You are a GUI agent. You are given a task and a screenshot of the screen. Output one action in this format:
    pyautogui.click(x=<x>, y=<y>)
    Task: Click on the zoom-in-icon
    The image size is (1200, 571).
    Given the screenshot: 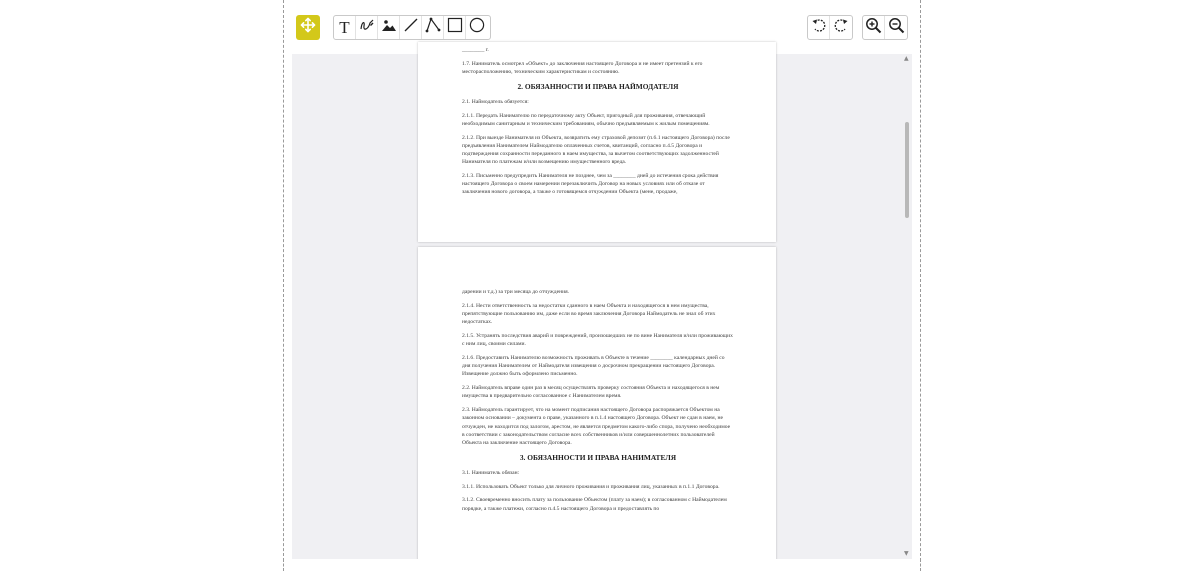 What is the action you would take?
    pyautogui.click(x=873, y=28)
    